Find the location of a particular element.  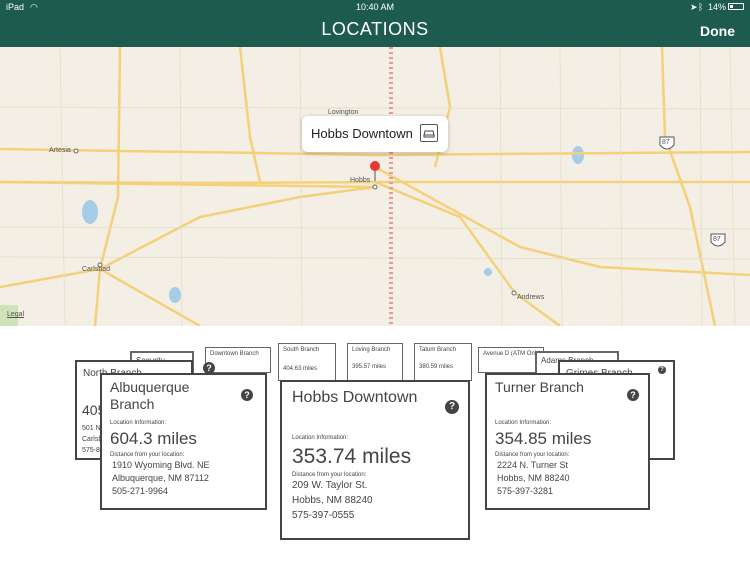

map-label-hobbs: Hobbs is located at coordinates (360, 180).